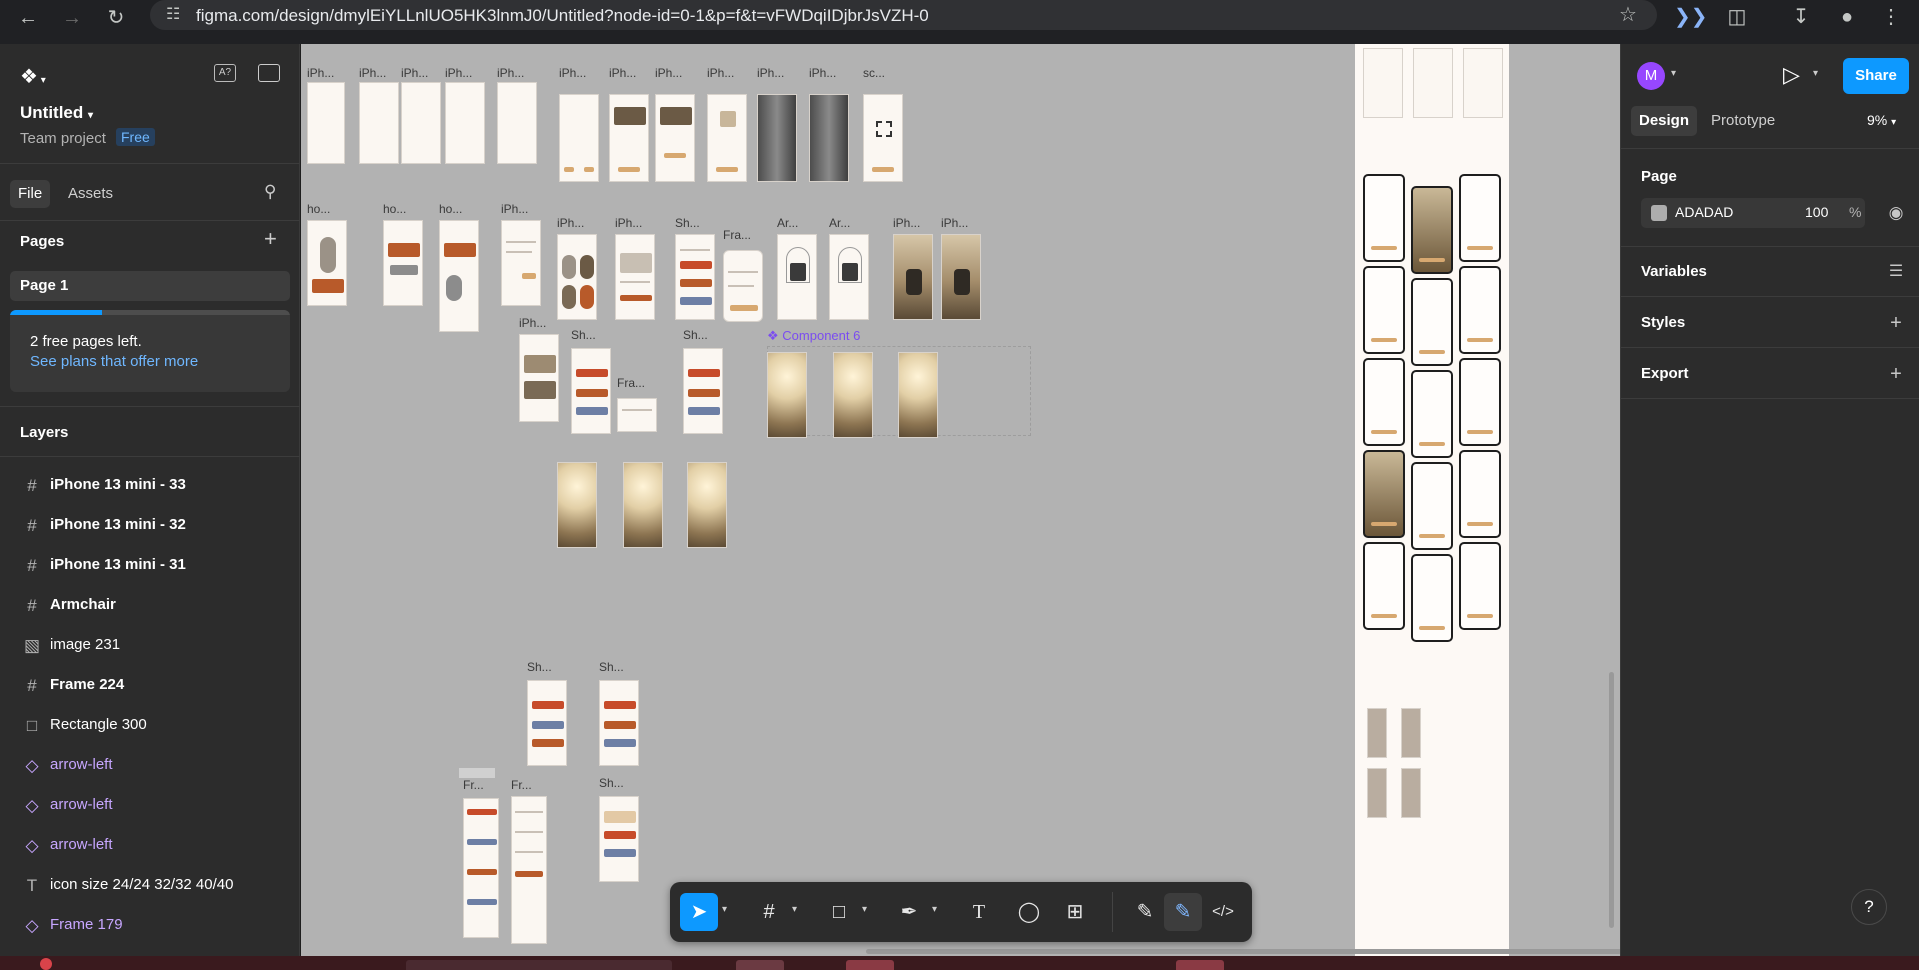 Image resolution: width=1919 pixels, height=970 pixels. What do you see at coordinates (150, 726) in the screenshot?
I see `layer-row: □ Rectangle 300` at bounding box center [150, 726].